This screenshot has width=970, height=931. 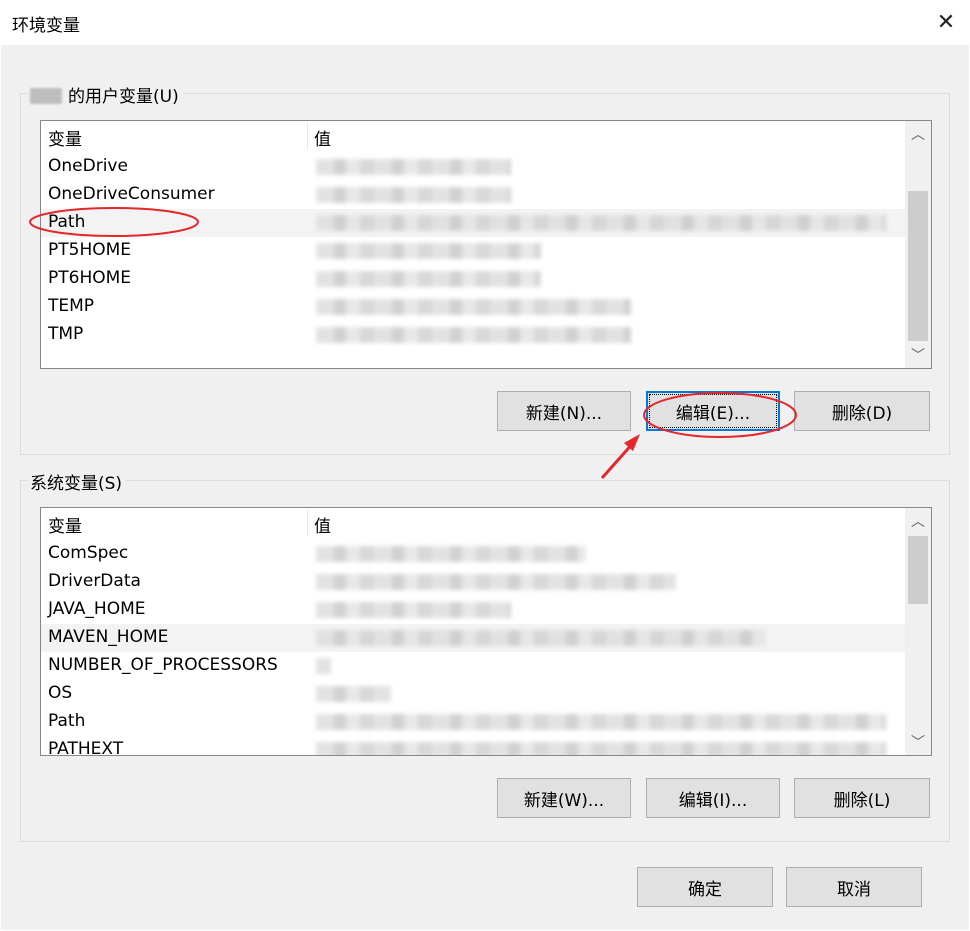 I want to click on user-variables-label: 的用户变量(U), so click(x=105, y=94).